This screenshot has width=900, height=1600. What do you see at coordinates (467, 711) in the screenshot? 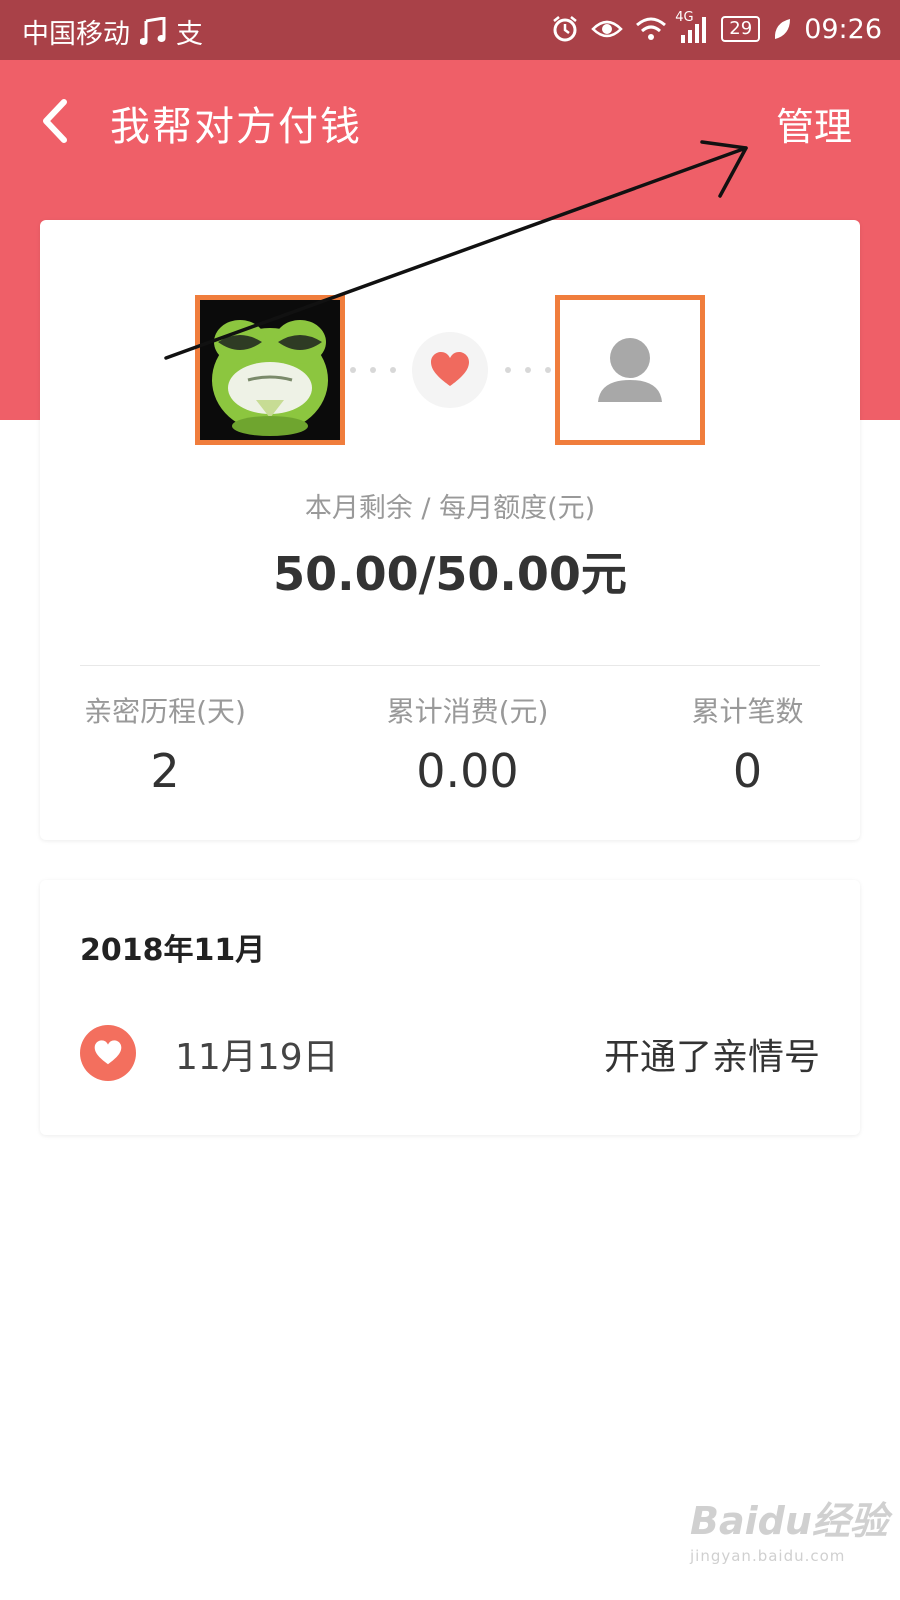
I see `stat-label: 累计消费(元)` at bounding box center [467, 711].